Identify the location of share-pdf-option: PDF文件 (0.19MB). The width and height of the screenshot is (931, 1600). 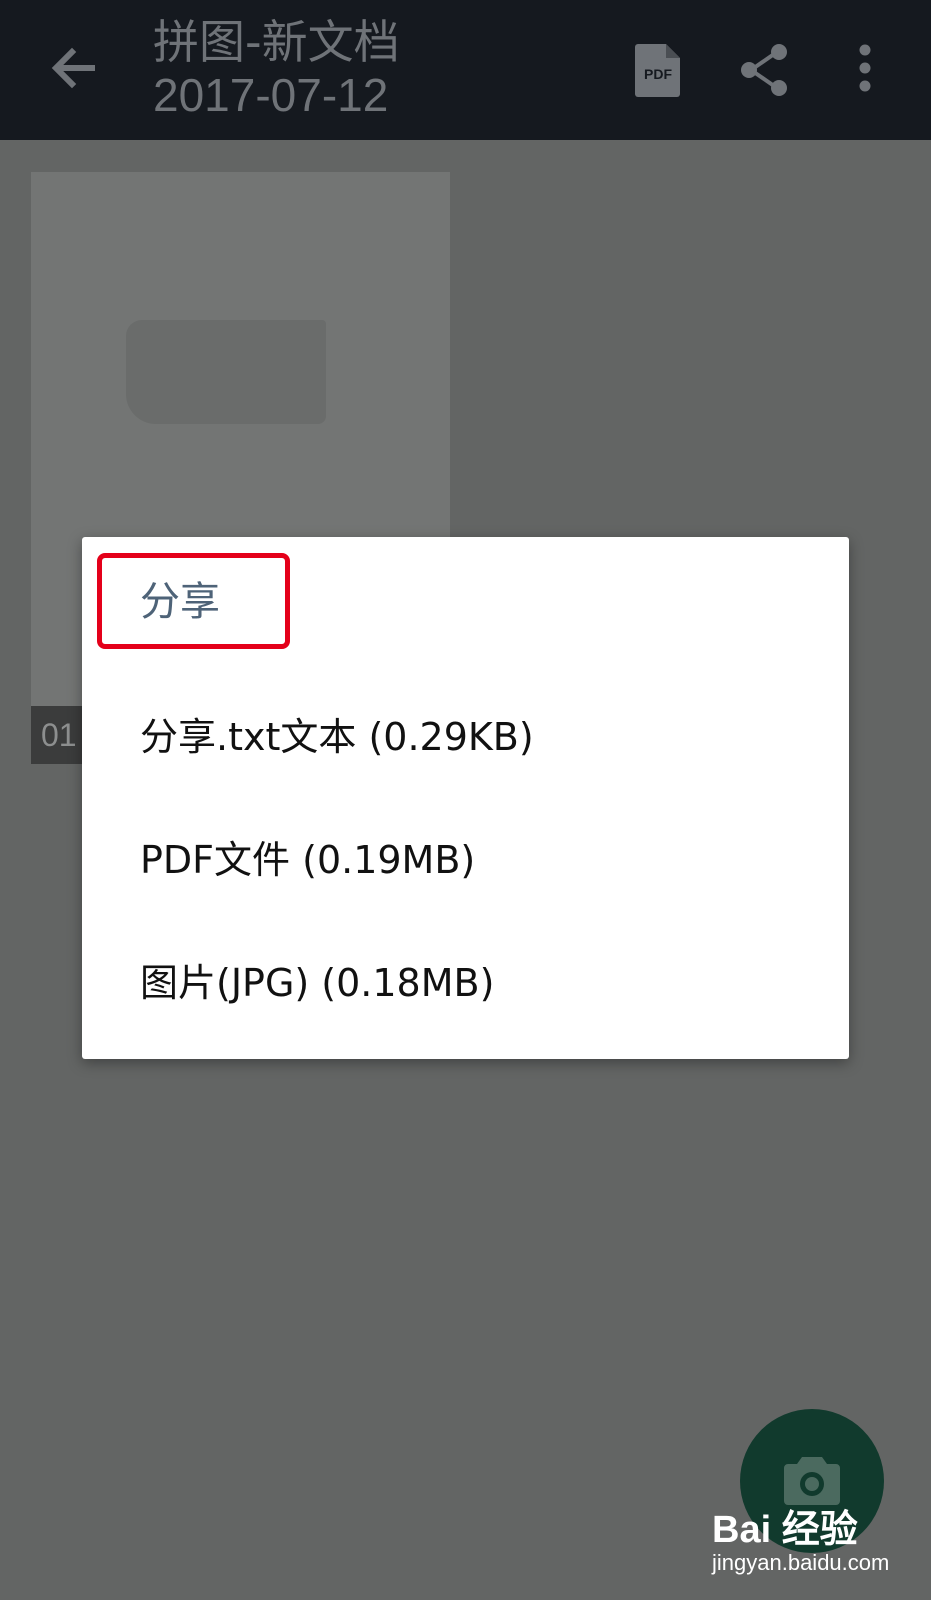
(465, 860).